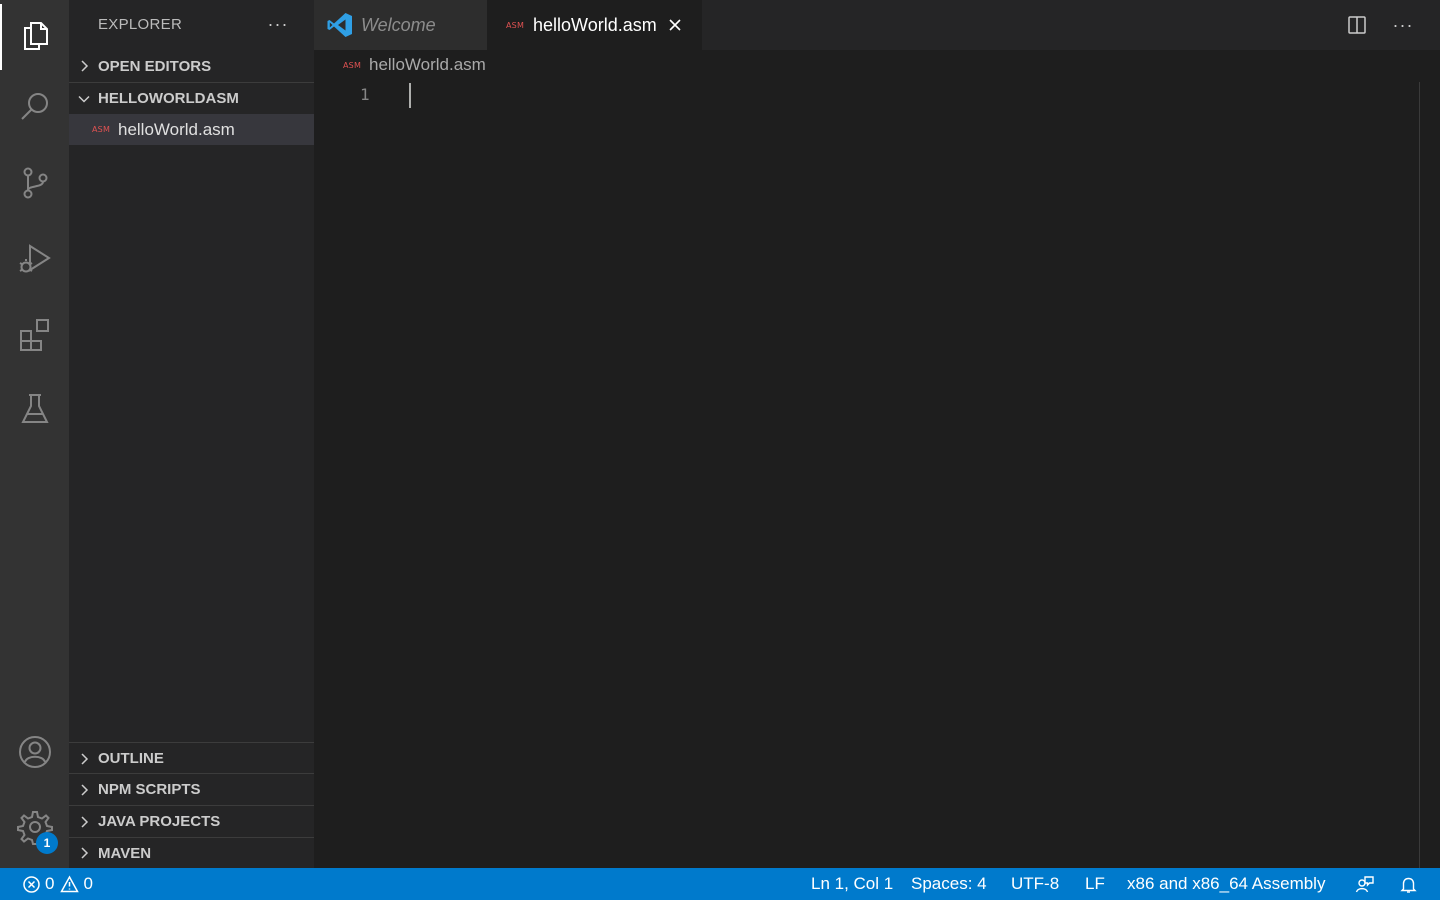 The height and width of the screenshot is (900, 1440). What do you see at coordinates (70, 883) in the screenshot?
I see `warning-icon` at bounding box center [70, 883].